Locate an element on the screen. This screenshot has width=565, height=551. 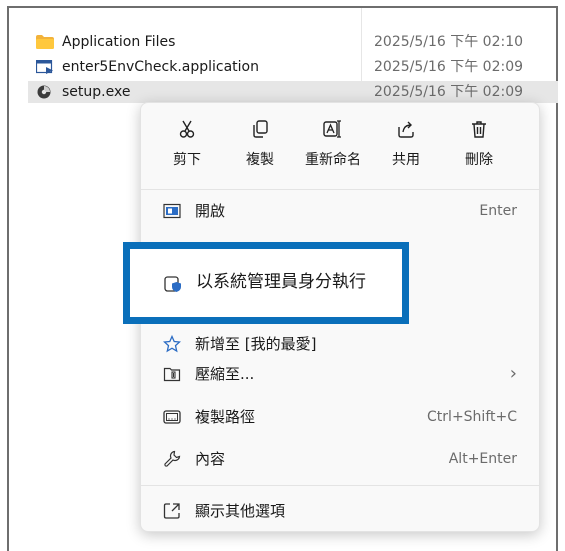
menu-item-run-as-admin: 以系統管理員身分執行 is located at coordinates (266, 283).